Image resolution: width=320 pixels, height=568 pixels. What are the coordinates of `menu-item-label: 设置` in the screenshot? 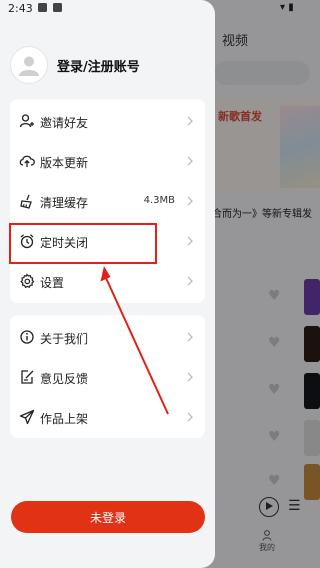 It's located at (52, 283).